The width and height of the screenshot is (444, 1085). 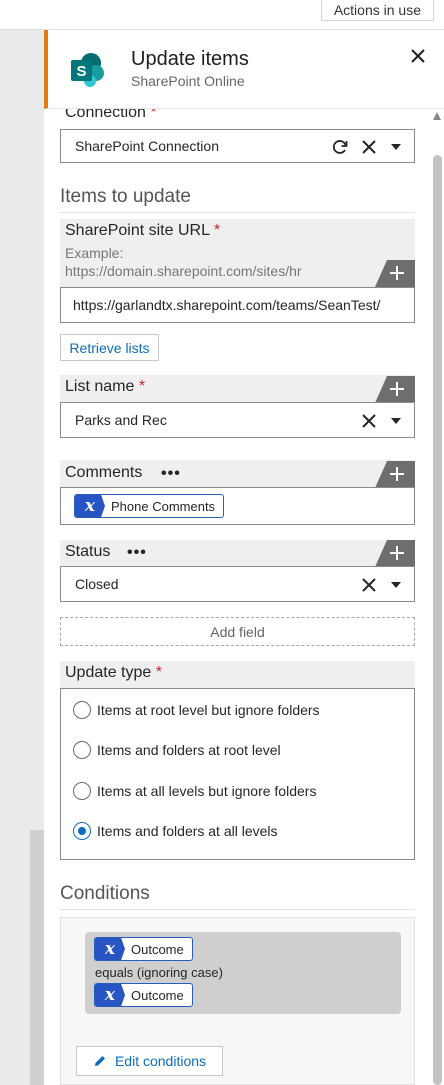 What do you see at coordinates (163, 506) in the screenshot?
I see `variable-token-label: Phone Comments` at bounding box center [163, 506].